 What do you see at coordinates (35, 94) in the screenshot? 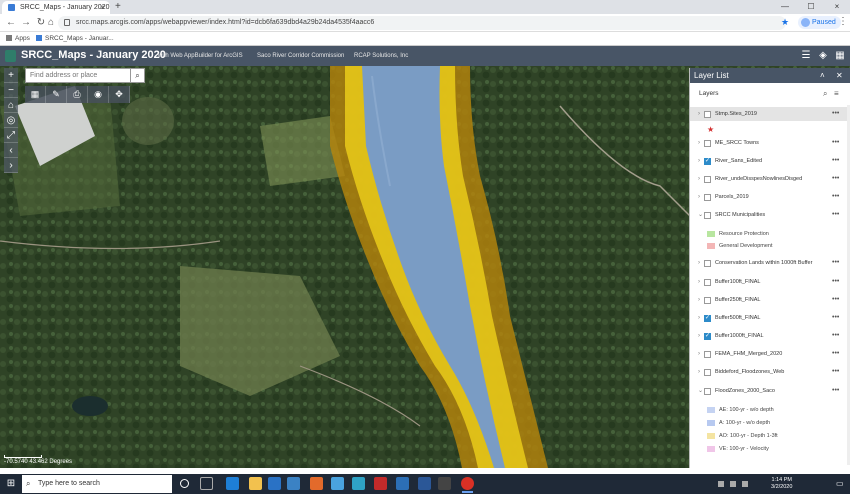
I see `basemap-gallery-icon: ▦` at bounding box center [35, 94].